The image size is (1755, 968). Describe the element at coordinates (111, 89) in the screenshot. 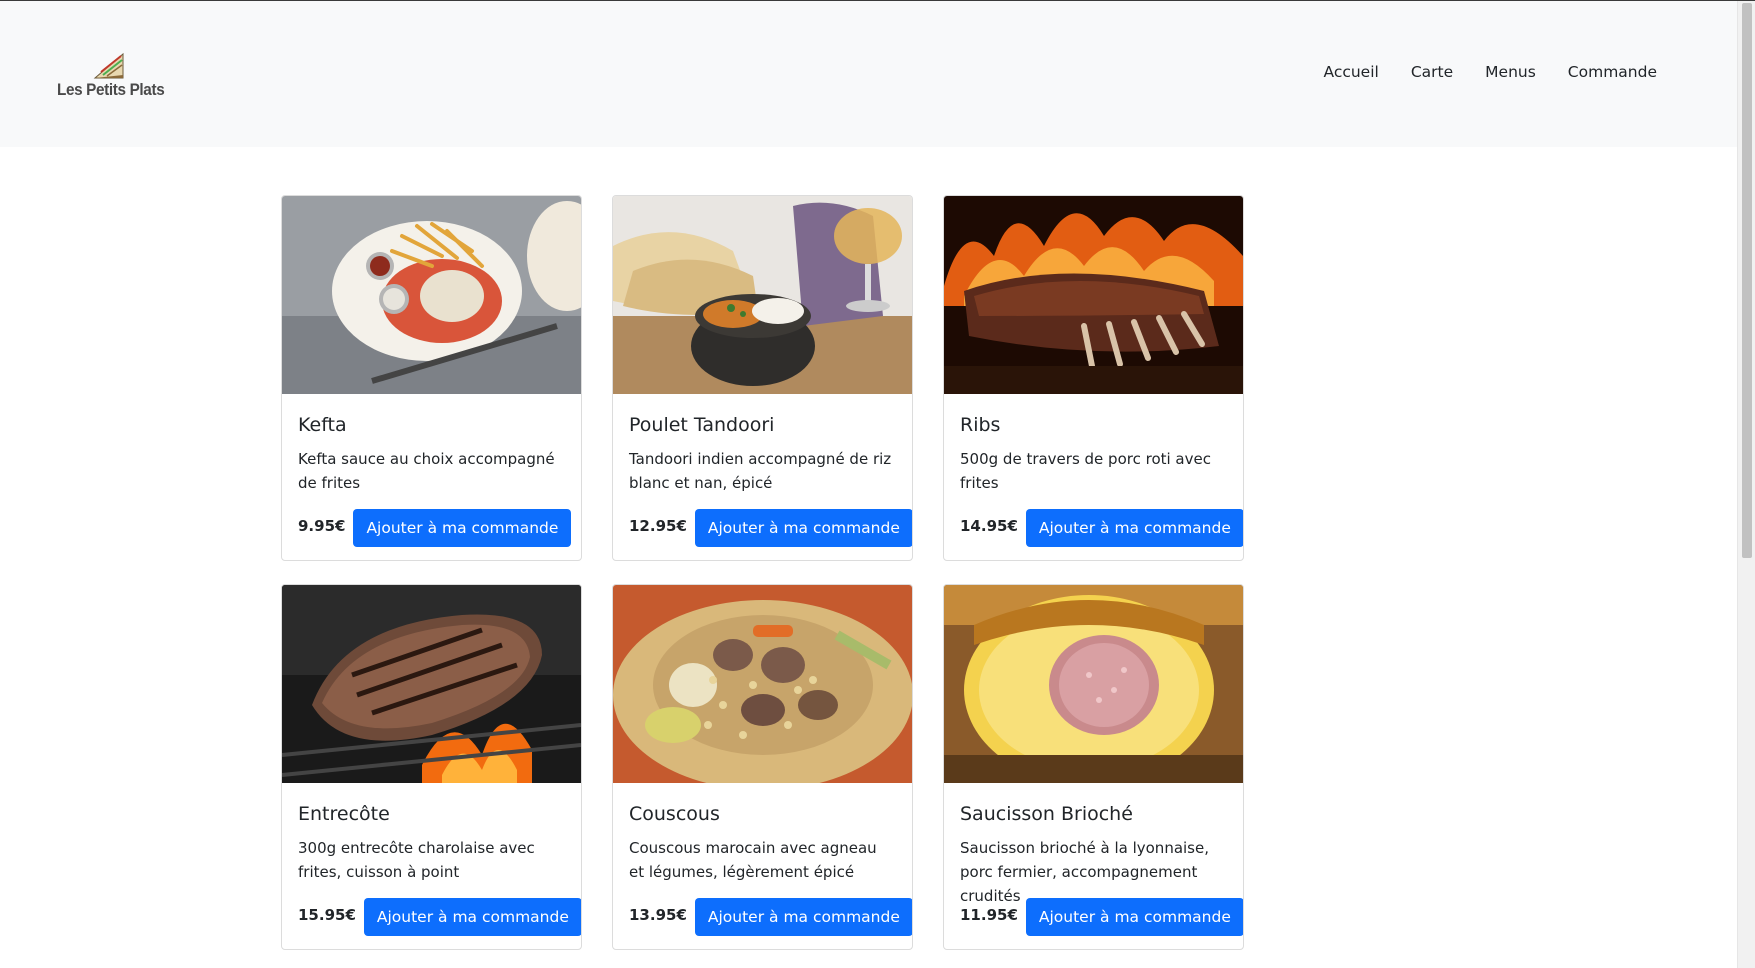

I see `brand-name: Les Petits Plats` at that location.